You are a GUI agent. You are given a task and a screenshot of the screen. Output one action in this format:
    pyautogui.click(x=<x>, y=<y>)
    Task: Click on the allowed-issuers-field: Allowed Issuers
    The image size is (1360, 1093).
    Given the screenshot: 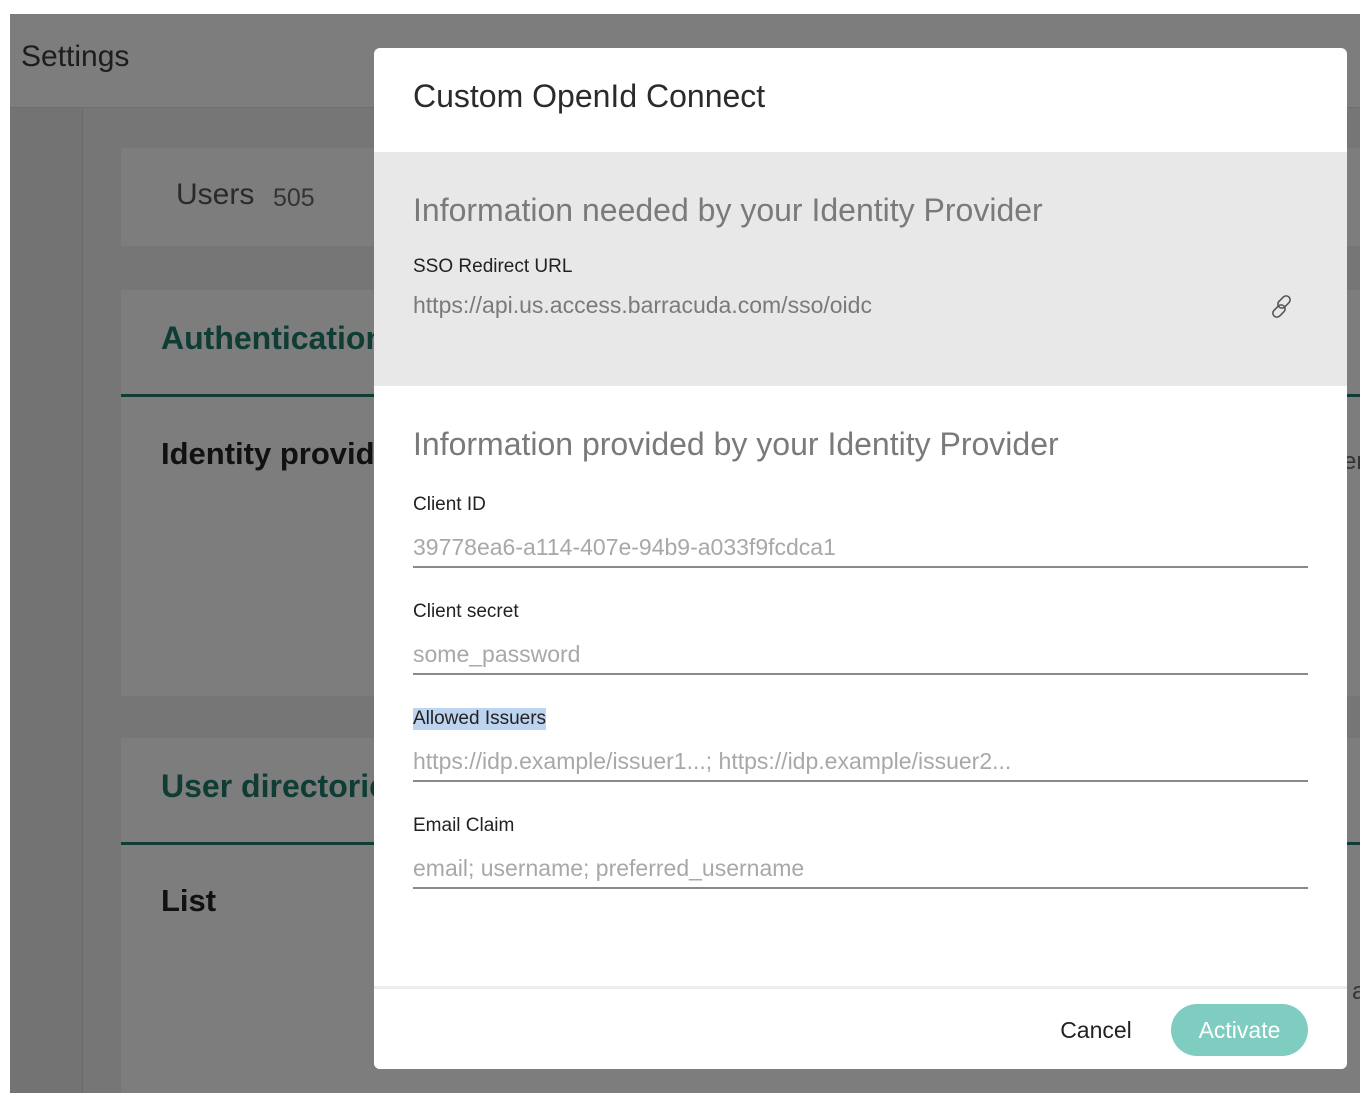 What is the action you would take?
    pyautogui.click(x=860, y=756)
    